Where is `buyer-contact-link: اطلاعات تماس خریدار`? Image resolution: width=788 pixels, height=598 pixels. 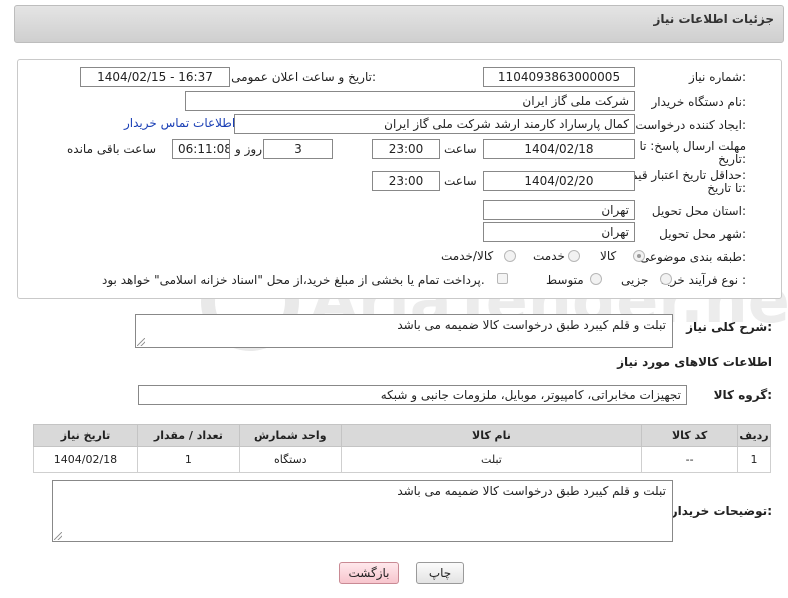
buyer-contact-link: اطلاعات تماس خریدار is located at coordinates (179, 123).